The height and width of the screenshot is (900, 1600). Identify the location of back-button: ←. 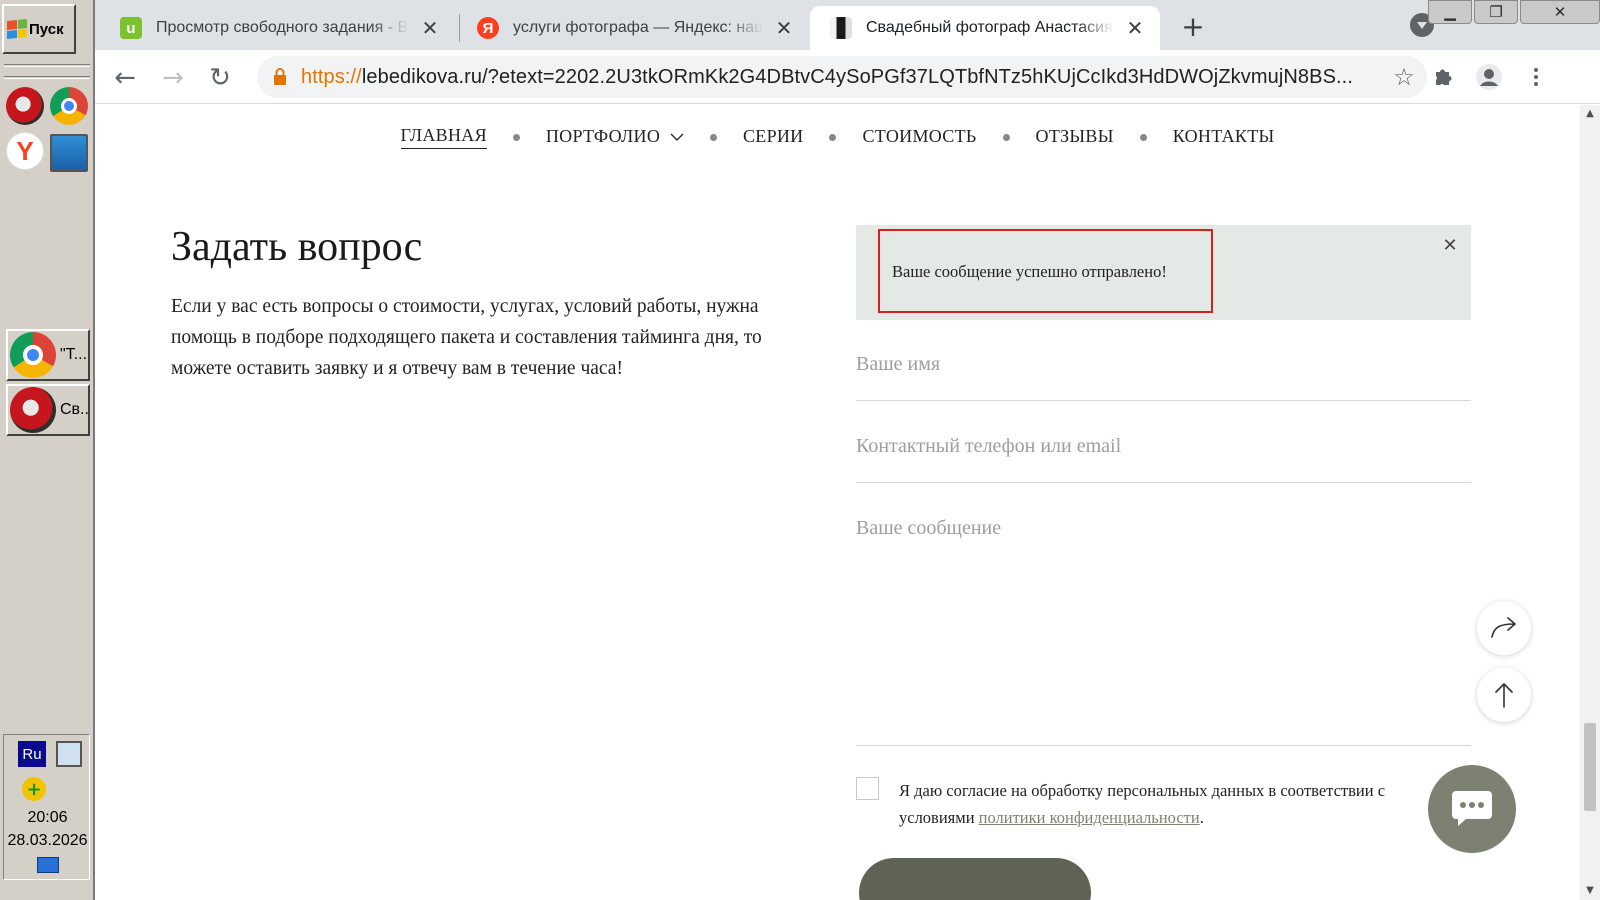
(125, 78).